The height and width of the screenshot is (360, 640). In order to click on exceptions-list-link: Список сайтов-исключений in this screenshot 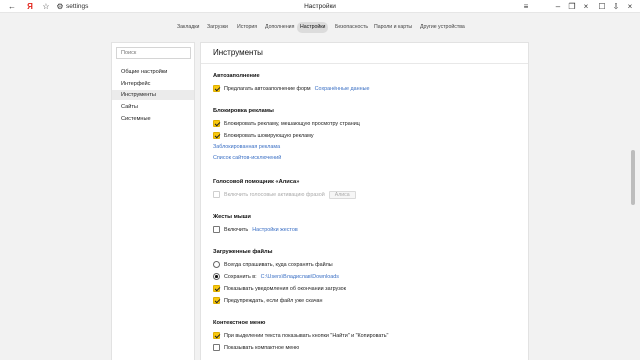, I will do `click(247, 158)`.